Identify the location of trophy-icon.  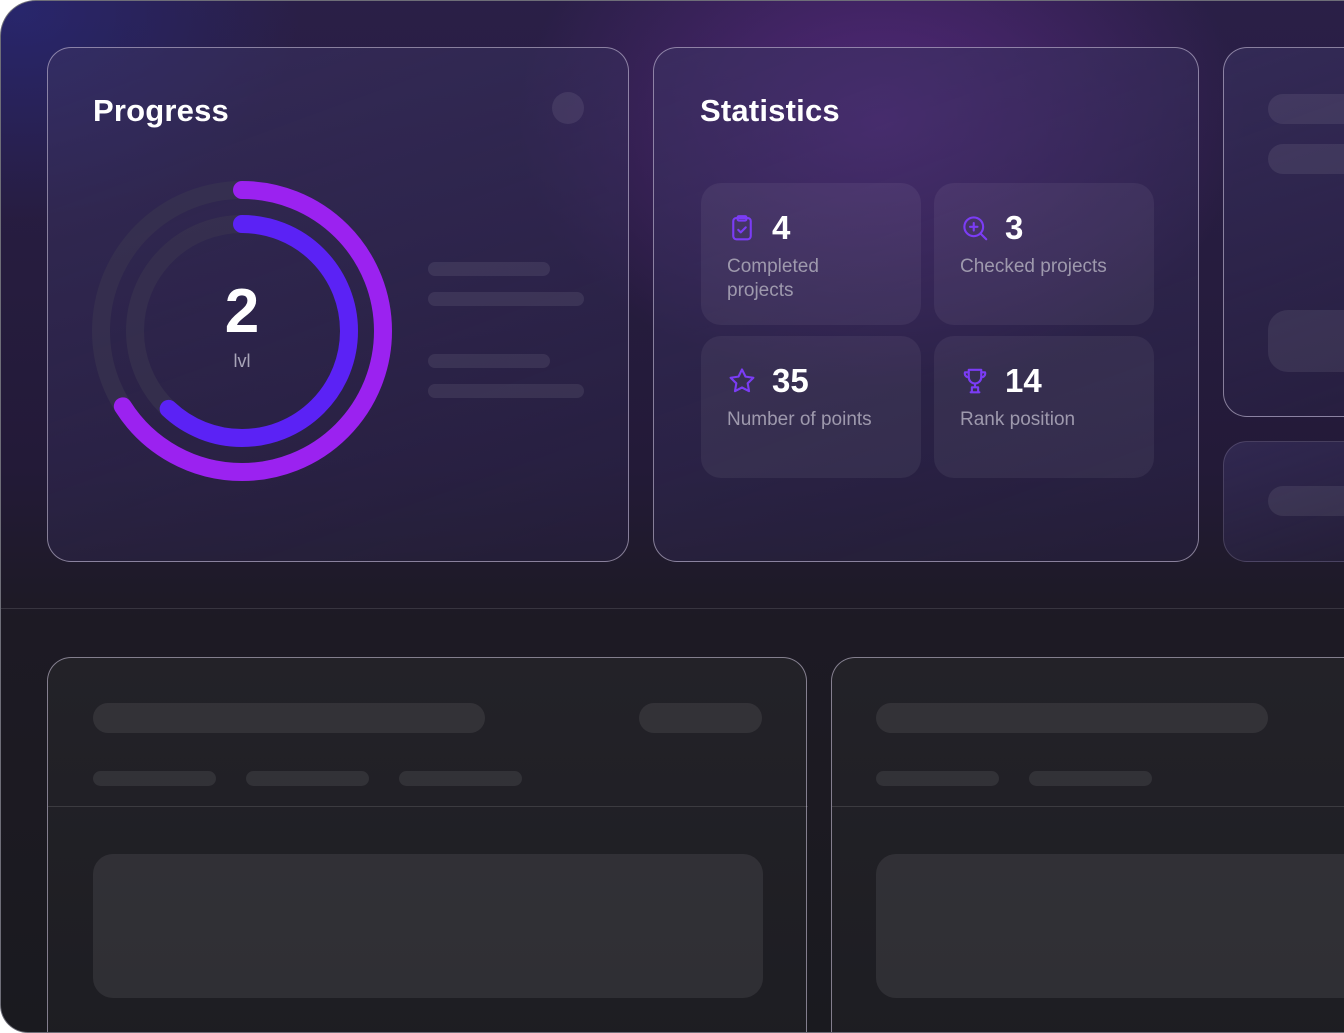
(975, 381).